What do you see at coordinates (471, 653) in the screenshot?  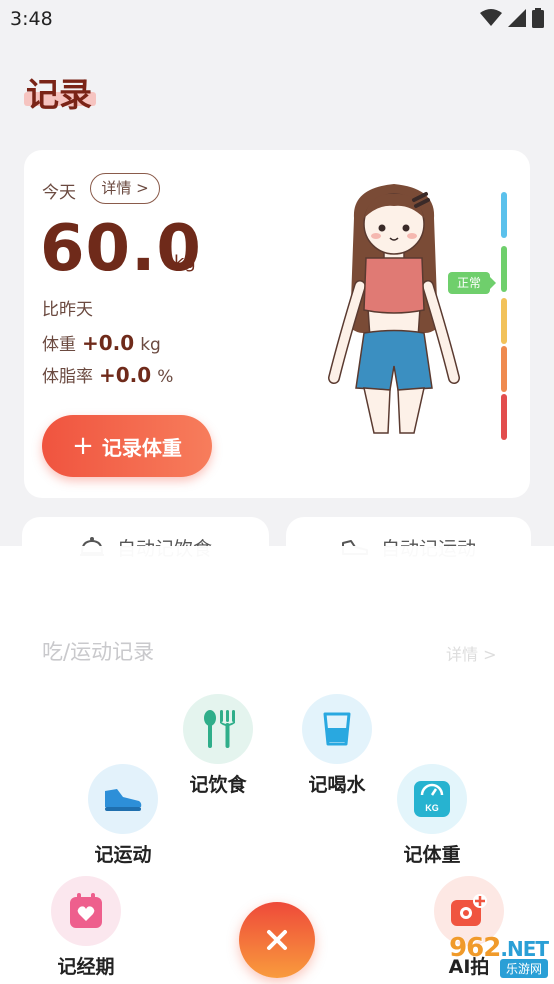 I see `records-detail-link: 详情 >` at bounding box center [471, 653].